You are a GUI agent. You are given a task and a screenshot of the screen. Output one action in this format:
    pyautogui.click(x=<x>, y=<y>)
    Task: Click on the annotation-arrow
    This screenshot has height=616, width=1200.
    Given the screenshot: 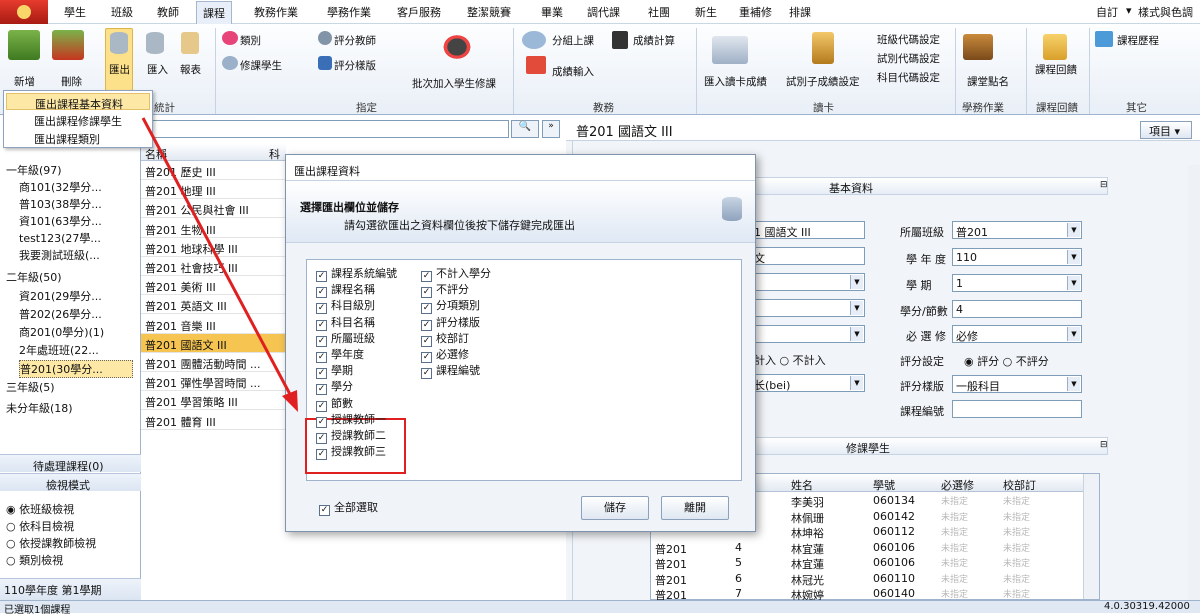 What is the action you would take?
    pyautogui.click(x=219, y=264)
    